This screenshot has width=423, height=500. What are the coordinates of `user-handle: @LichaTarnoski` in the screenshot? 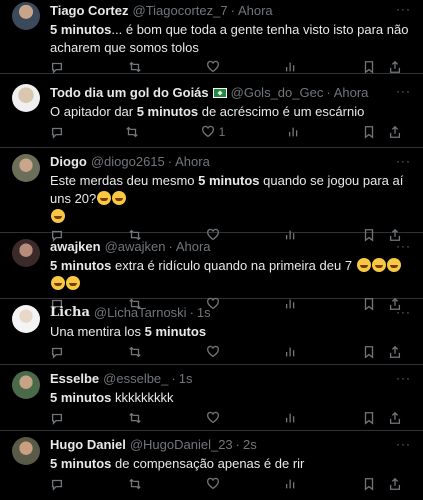 It's located at (140, 313).